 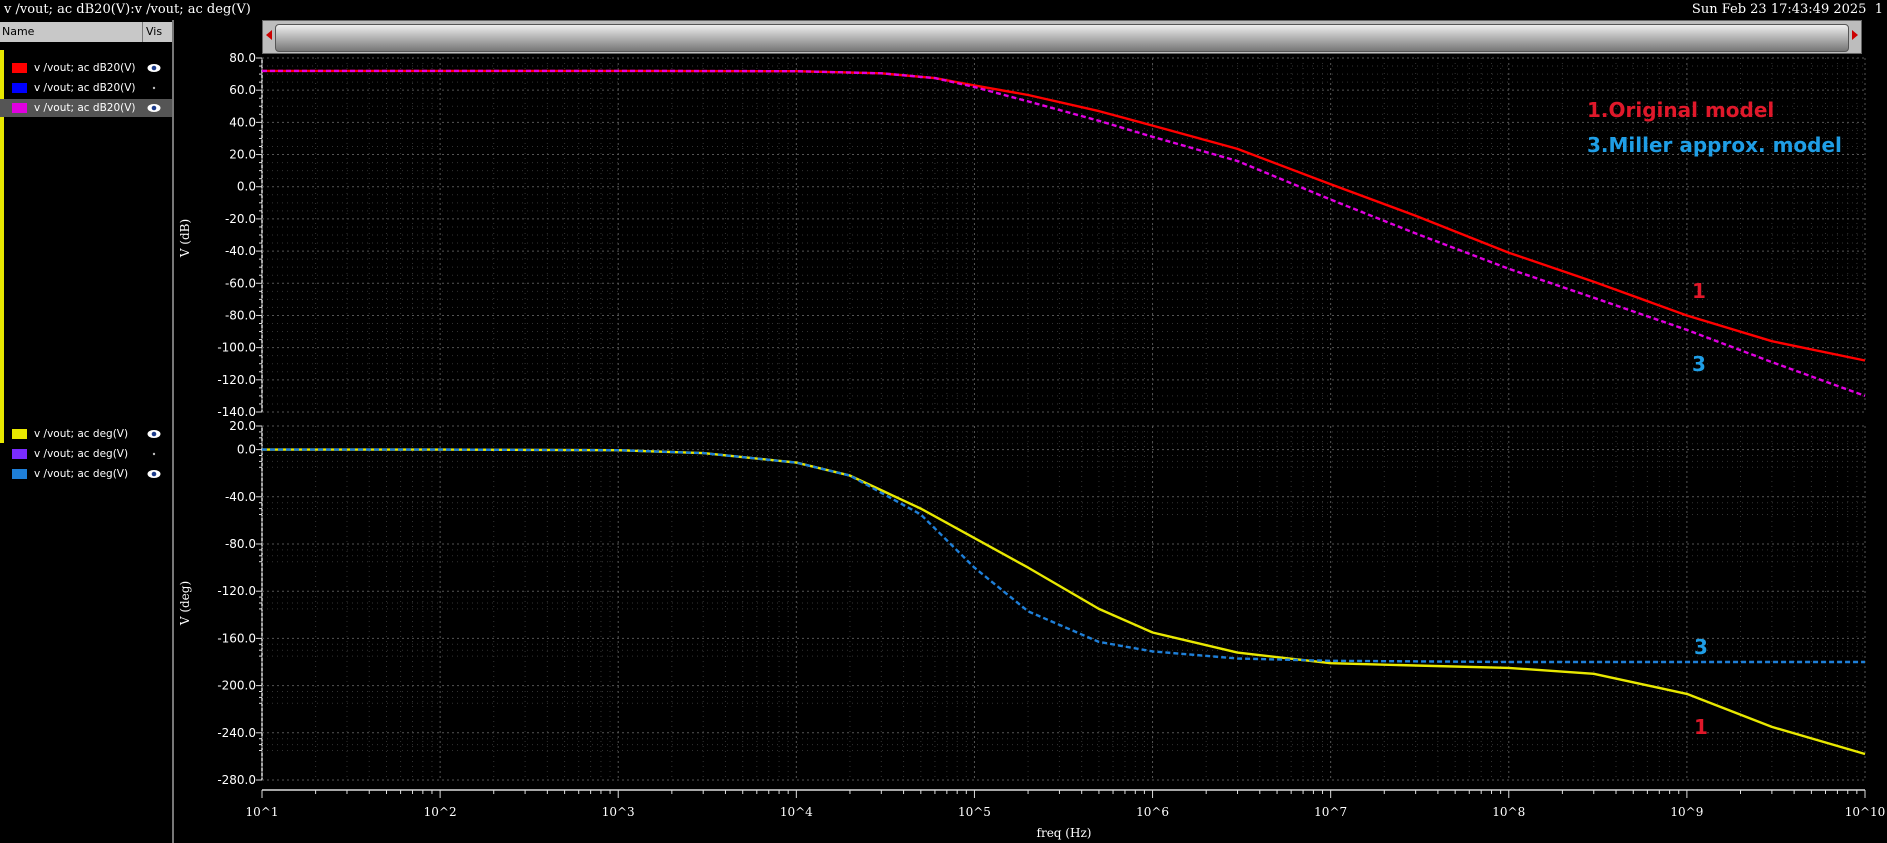 What do you see at coordinates (236, 686) in the screenshot?
I see `y-tick-label: -200.0` at bounding box center [236, 686].